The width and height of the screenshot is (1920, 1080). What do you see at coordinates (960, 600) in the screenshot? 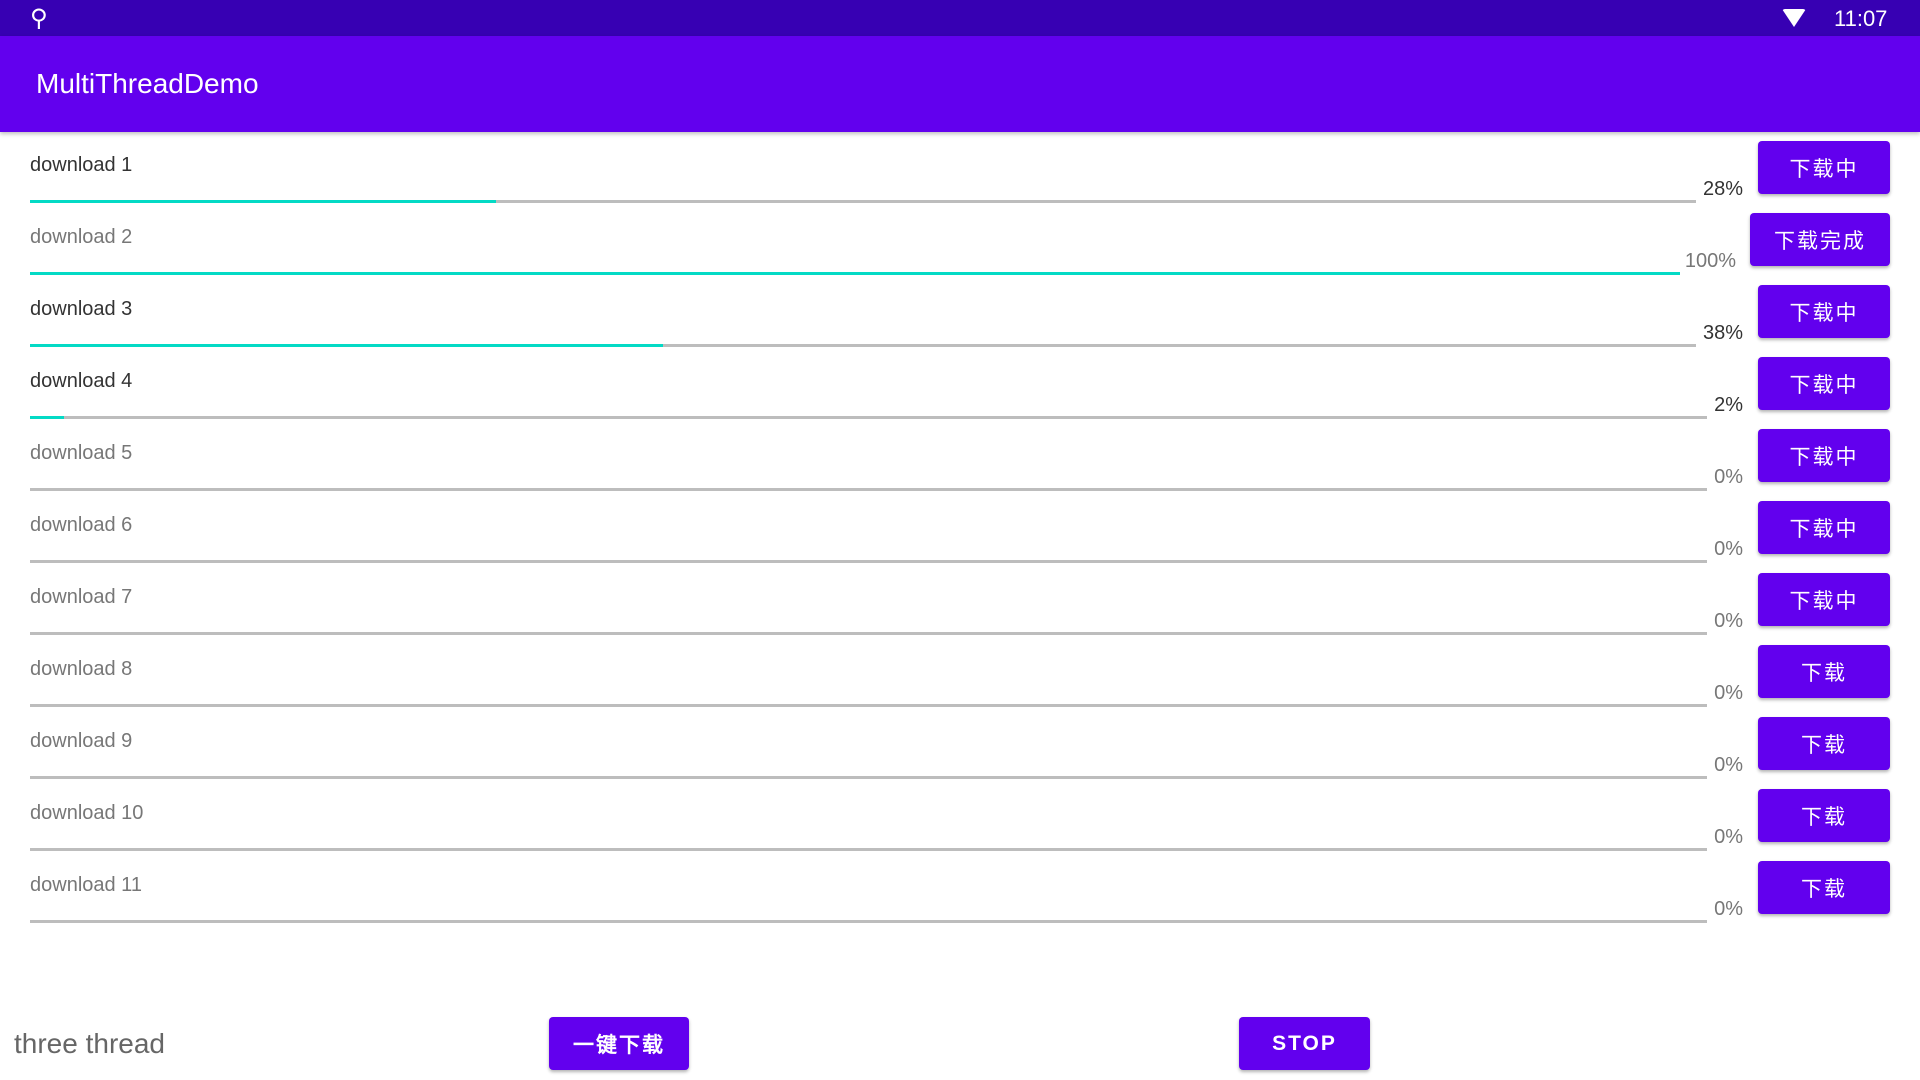
I see `download-row: download 7 0% 下载中` at bounding box center [960, 600].